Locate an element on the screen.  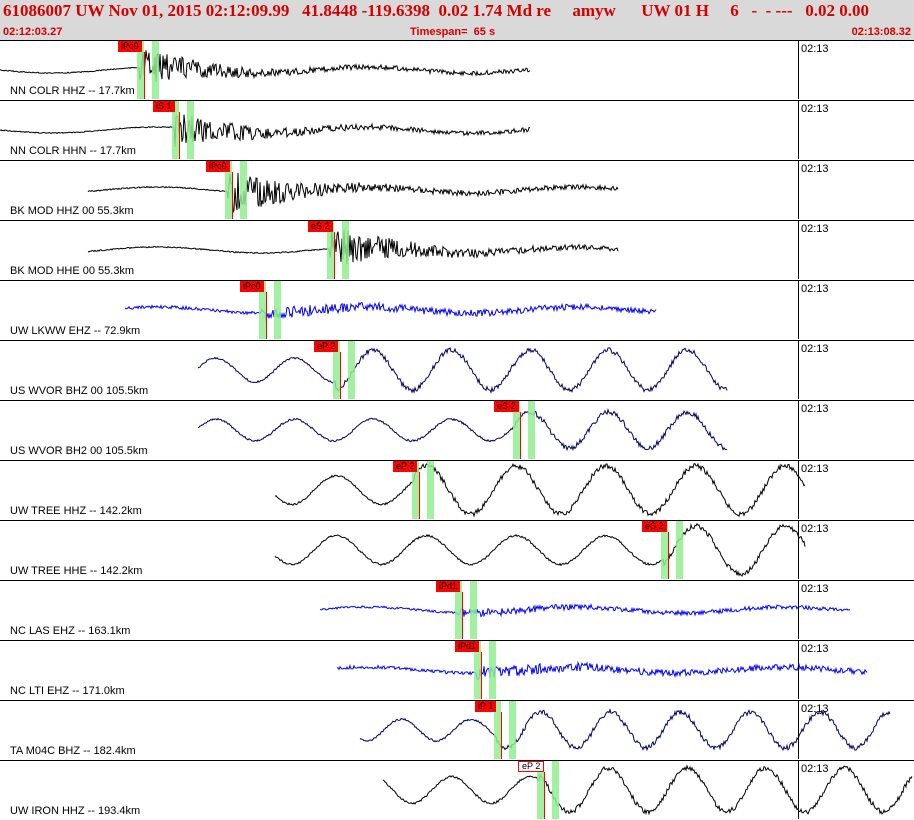
waveform-panel: iPc0 02:13 NN COLR HHZ -- 17.7km is located at coordinates (457, 69).